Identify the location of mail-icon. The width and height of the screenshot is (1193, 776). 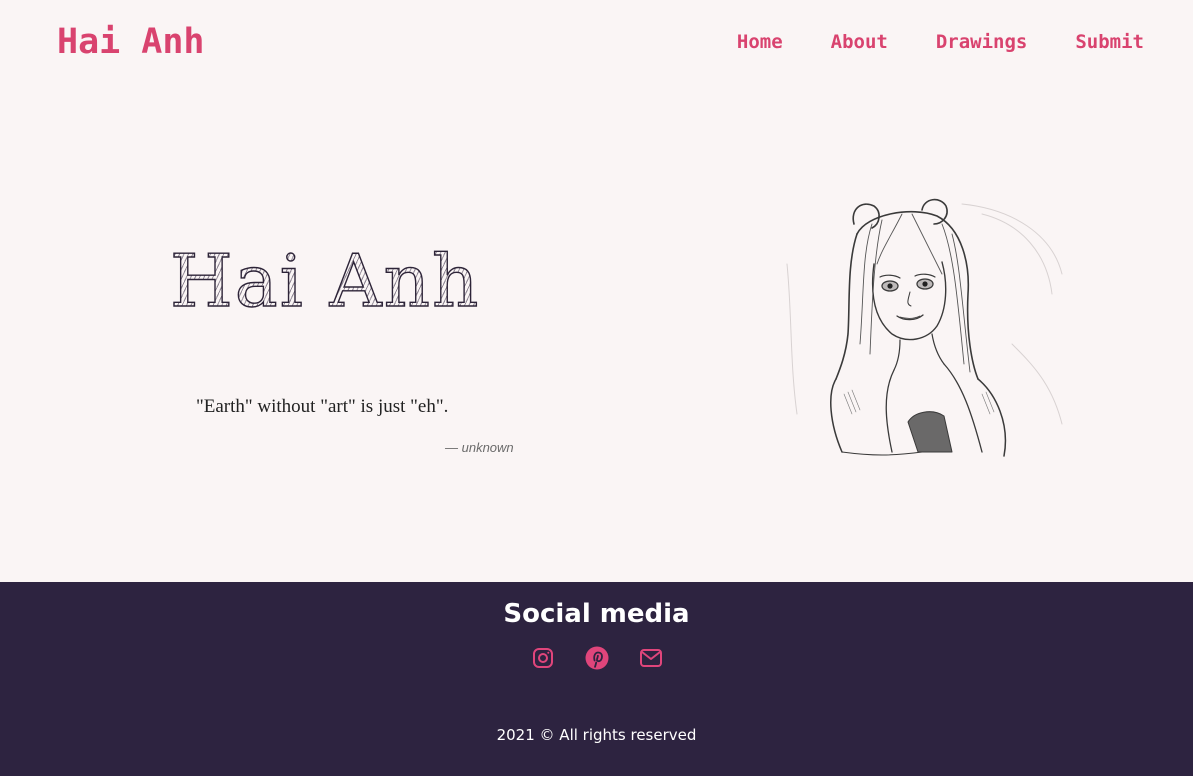
(651, 658).